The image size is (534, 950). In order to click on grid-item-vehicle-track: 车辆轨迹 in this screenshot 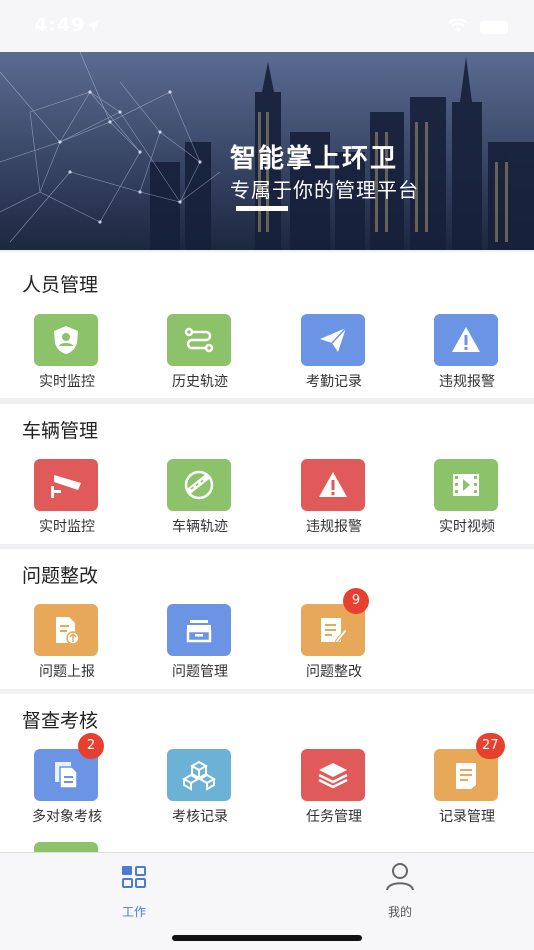, I will do `click(200, 499)`.